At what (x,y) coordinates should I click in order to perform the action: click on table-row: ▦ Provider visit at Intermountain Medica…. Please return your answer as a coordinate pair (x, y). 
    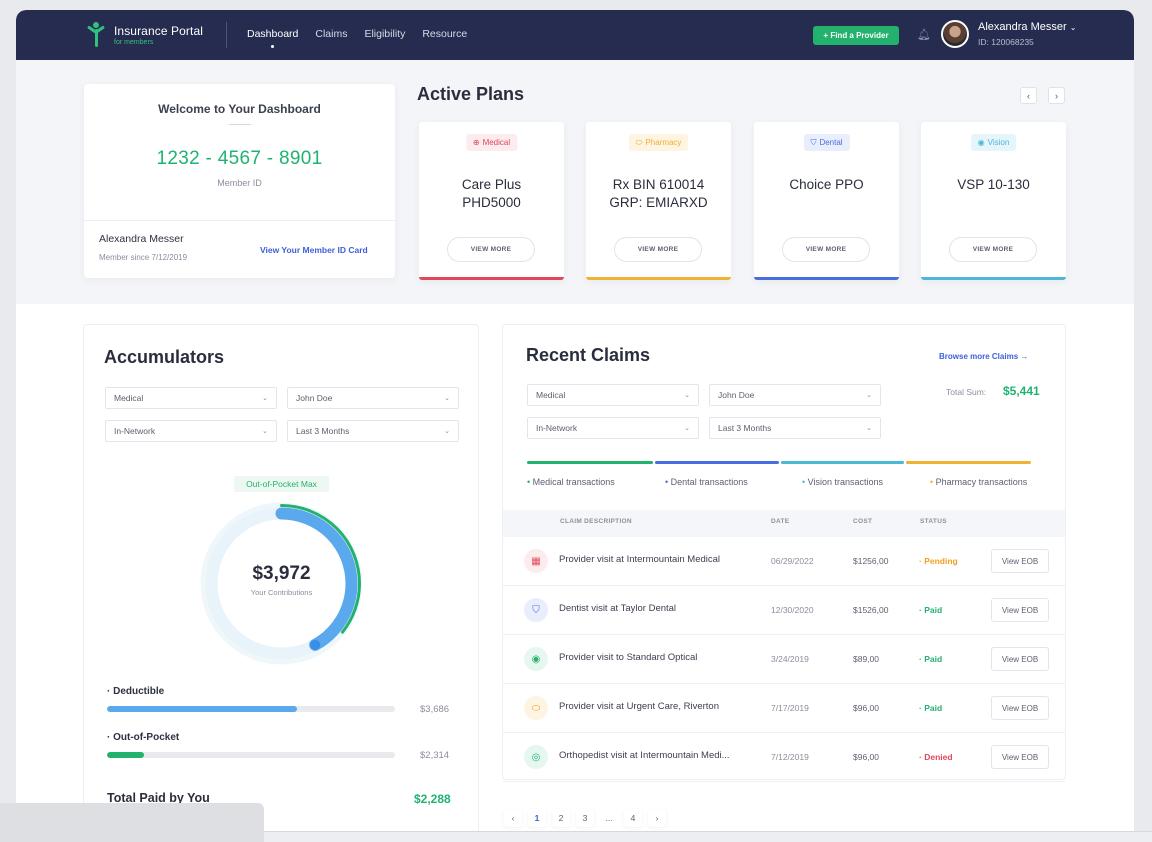
    Looking at the image, I should click on (784, 561).